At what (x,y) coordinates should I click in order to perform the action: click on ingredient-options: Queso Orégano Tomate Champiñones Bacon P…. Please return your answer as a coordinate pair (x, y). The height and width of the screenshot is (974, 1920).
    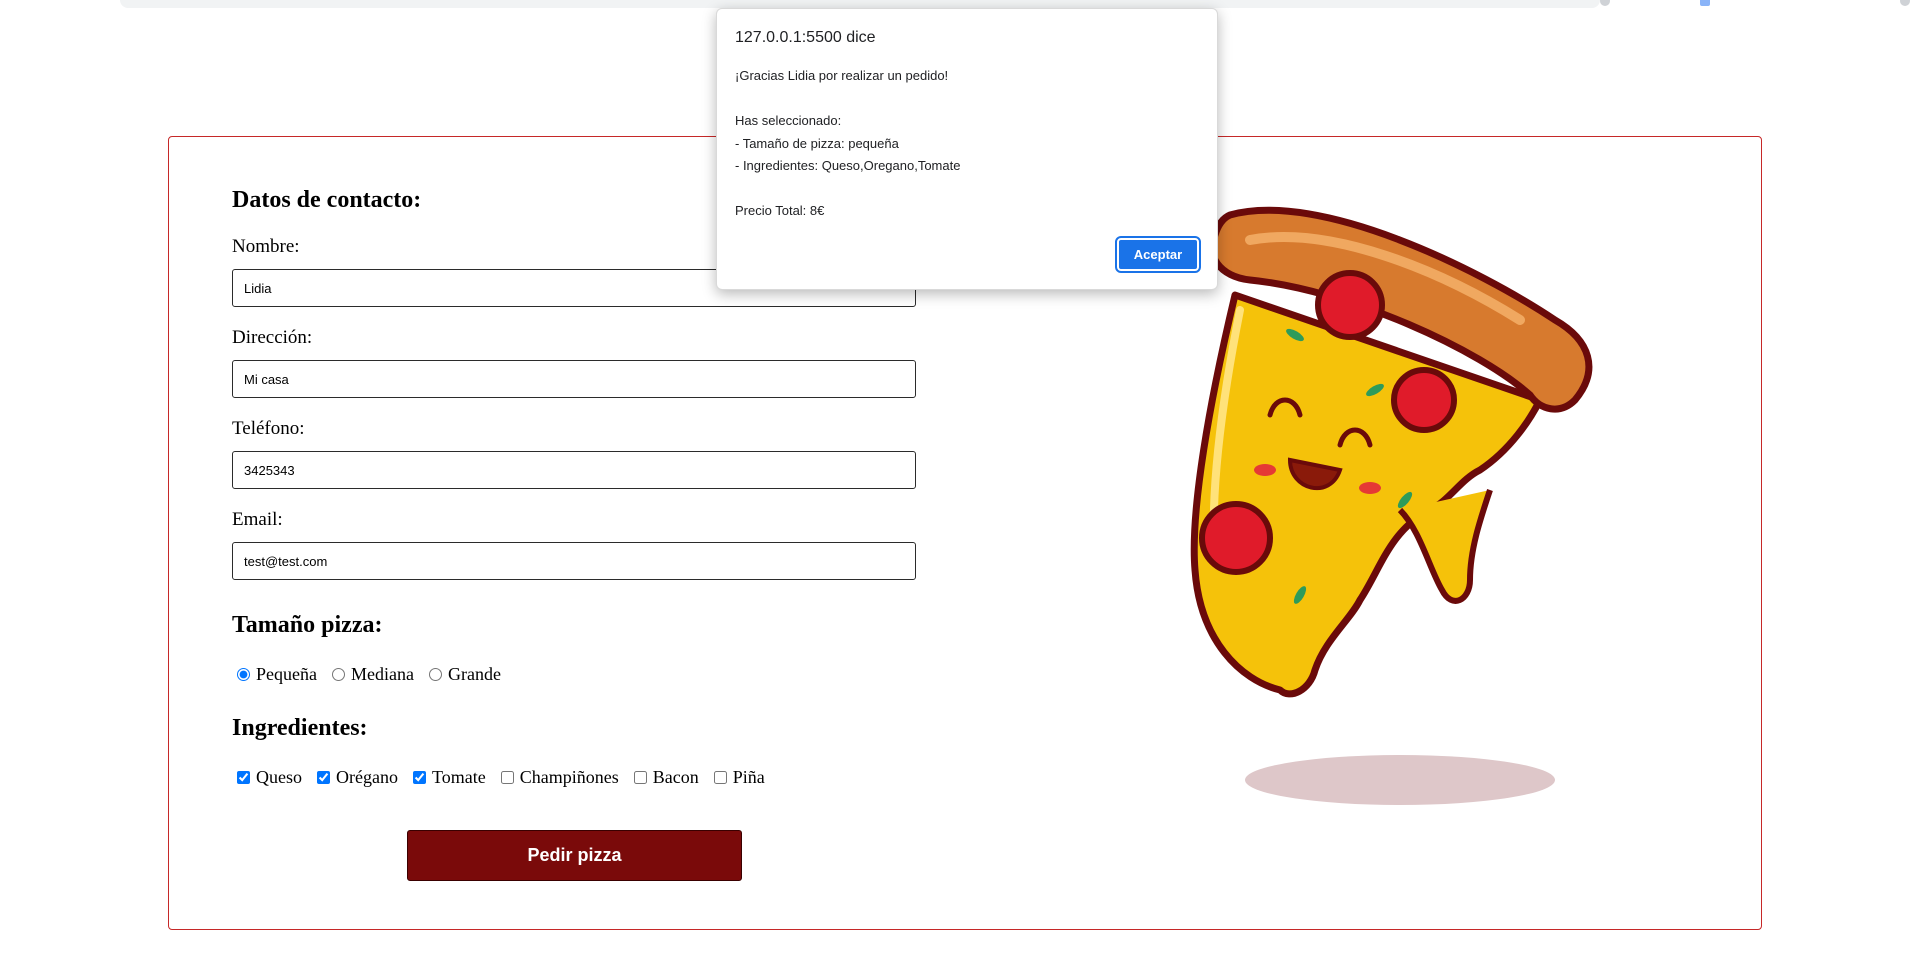
    Looking at the image, I should click on (577, 777).